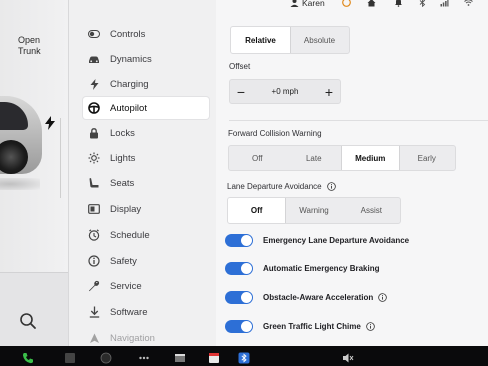  What do you see at coordinates (29, 40) in the screenshot?
I see `open-trunk-label-line1: Open` at bounding box center [29, 40].